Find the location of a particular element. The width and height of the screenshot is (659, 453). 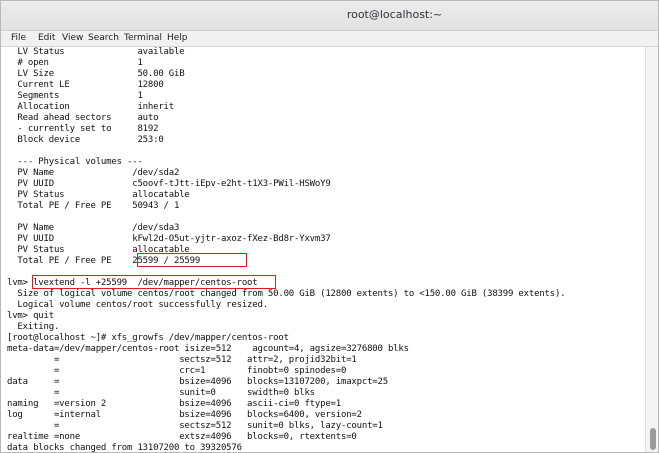

window-title: root@localhost:~ is located at coordinates (394, 14).